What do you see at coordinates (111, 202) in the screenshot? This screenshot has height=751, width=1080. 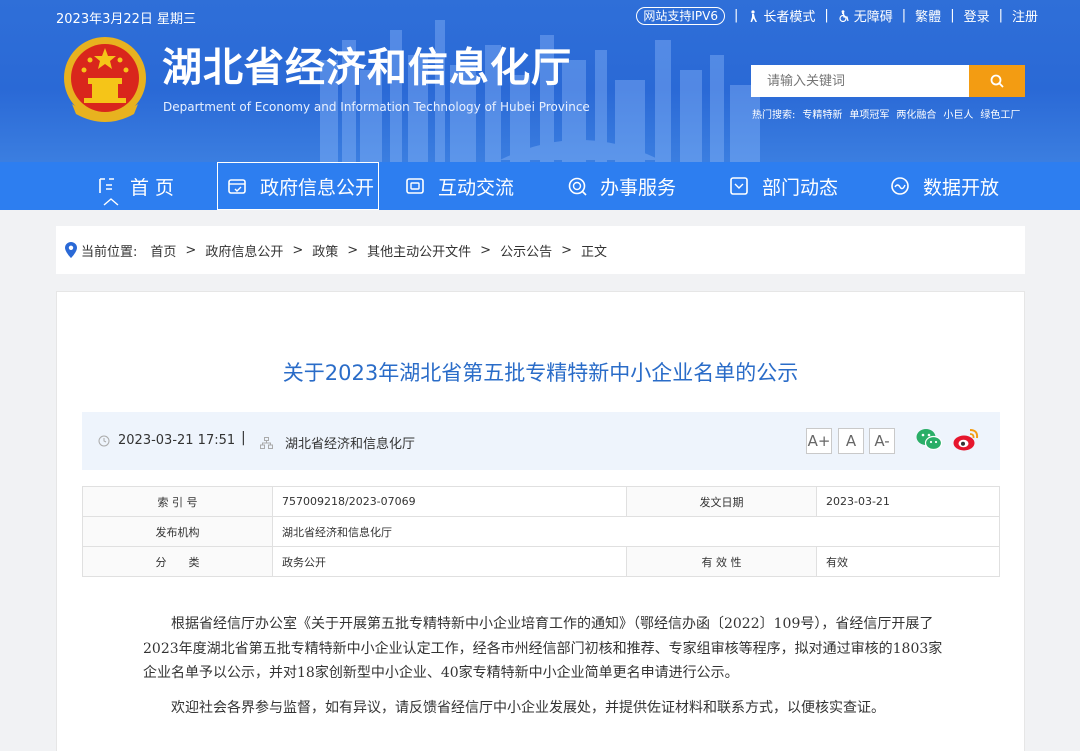 I see `caret-up-icon` at bounding box center [111, 202].